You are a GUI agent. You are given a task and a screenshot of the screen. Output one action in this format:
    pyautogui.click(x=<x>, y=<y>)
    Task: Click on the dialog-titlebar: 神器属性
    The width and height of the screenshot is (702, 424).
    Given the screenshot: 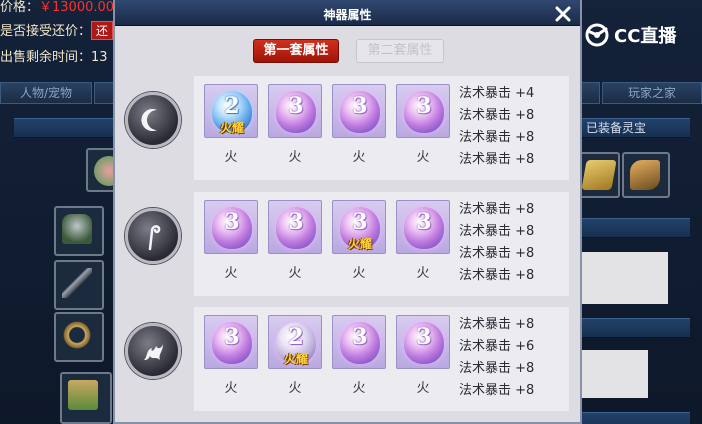 What is the action you would take?
    pyautogui.click(x=347, y=13)
    